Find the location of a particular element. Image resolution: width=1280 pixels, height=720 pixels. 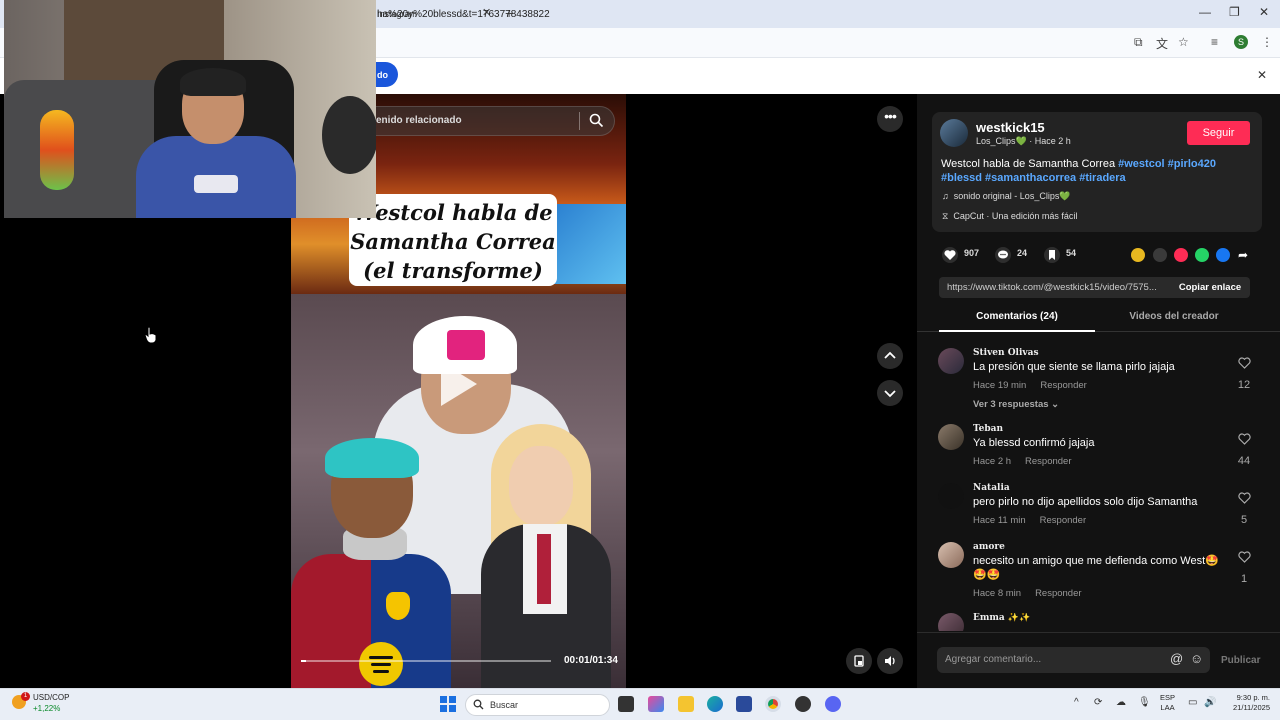

file-explorer-icon is located at coordinates (686, 704).